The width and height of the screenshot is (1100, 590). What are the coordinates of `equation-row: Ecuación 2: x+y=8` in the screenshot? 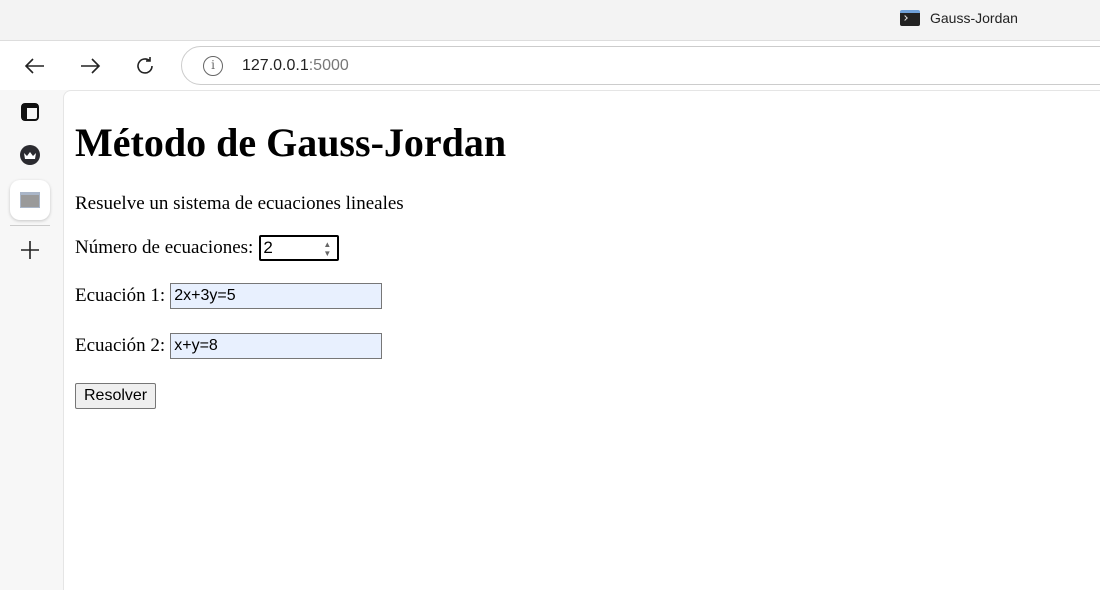 It's located at (229, 346).